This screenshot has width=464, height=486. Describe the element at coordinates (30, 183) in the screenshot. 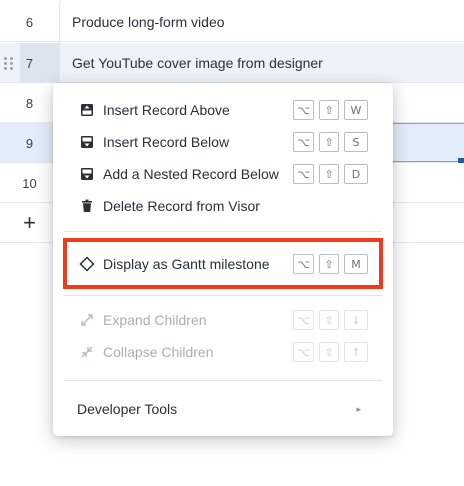

I see `row-number: 10` at that location.